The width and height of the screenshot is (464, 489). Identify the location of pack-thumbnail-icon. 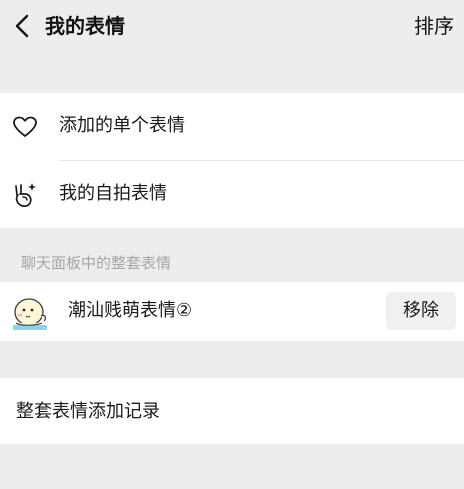
(30, 312).